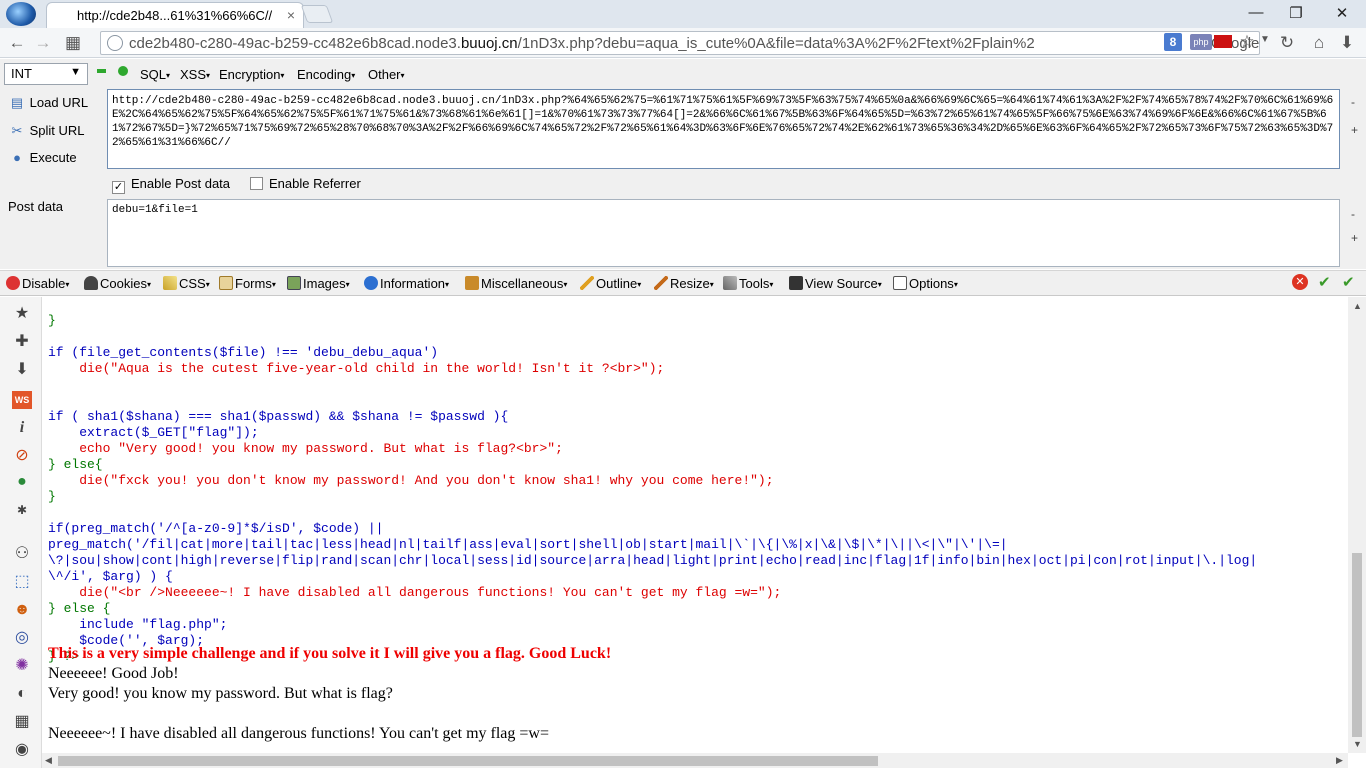 This screenshot has width=1366, height=768. I want to click on menu-sql-label: SQL, so click(153, 74).